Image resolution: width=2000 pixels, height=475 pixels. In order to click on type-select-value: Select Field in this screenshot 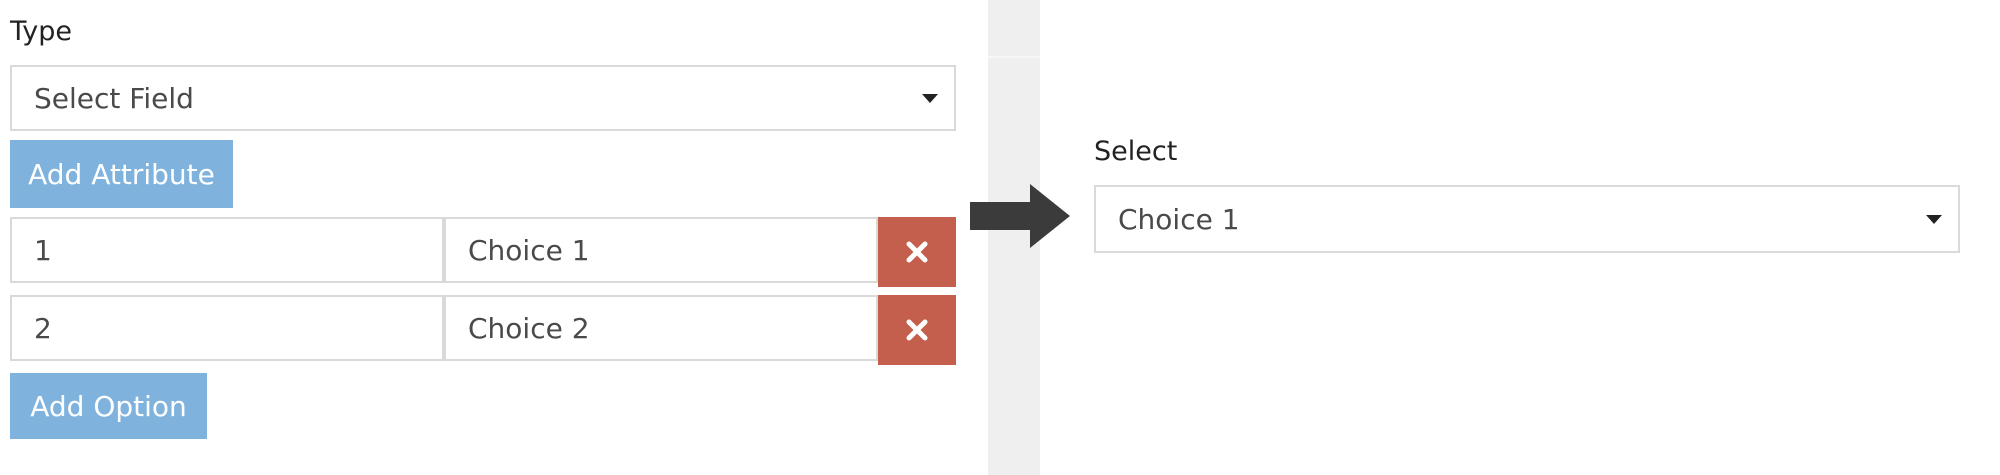, I will do `click(114, 98)`.